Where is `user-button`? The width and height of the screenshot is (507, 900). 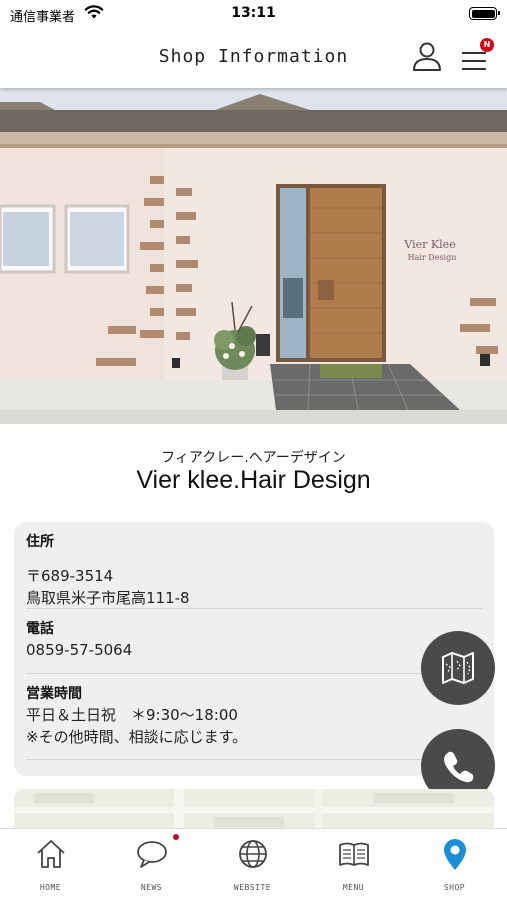
user-button is located at coordinates (427, 57).